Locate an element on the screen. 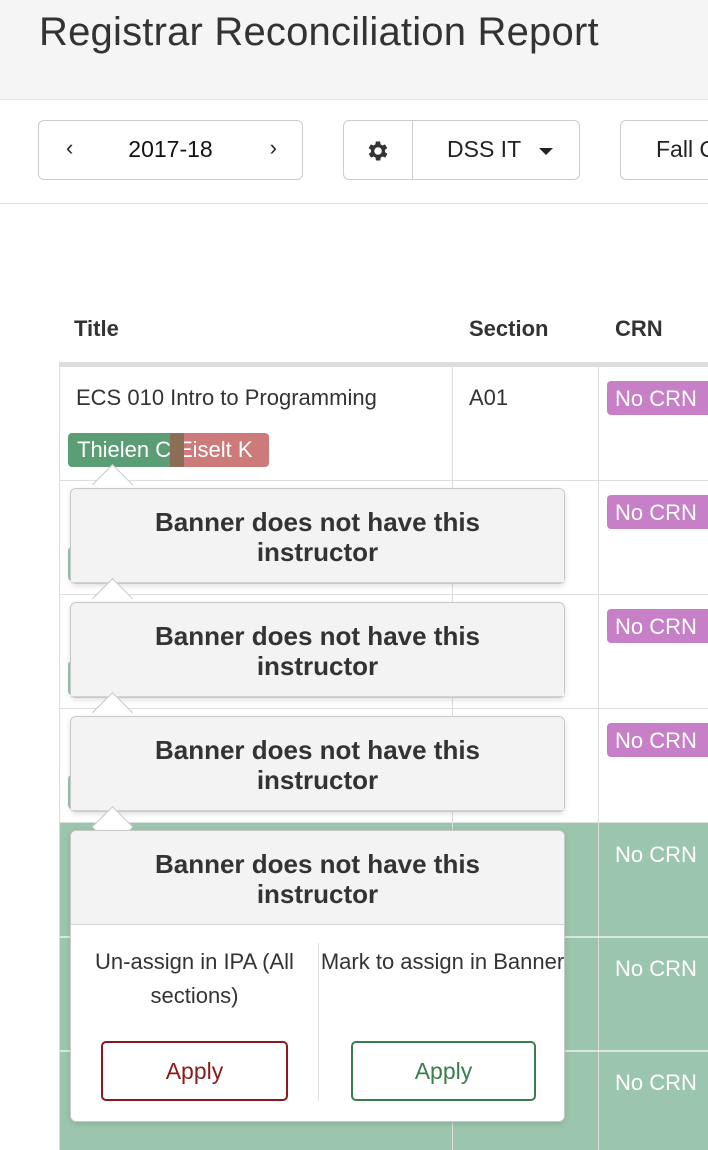 The height and width of the screenshot is (1150, 708). course-title: ECS 010 Intro to Programming is located at coordinates (226, 397).